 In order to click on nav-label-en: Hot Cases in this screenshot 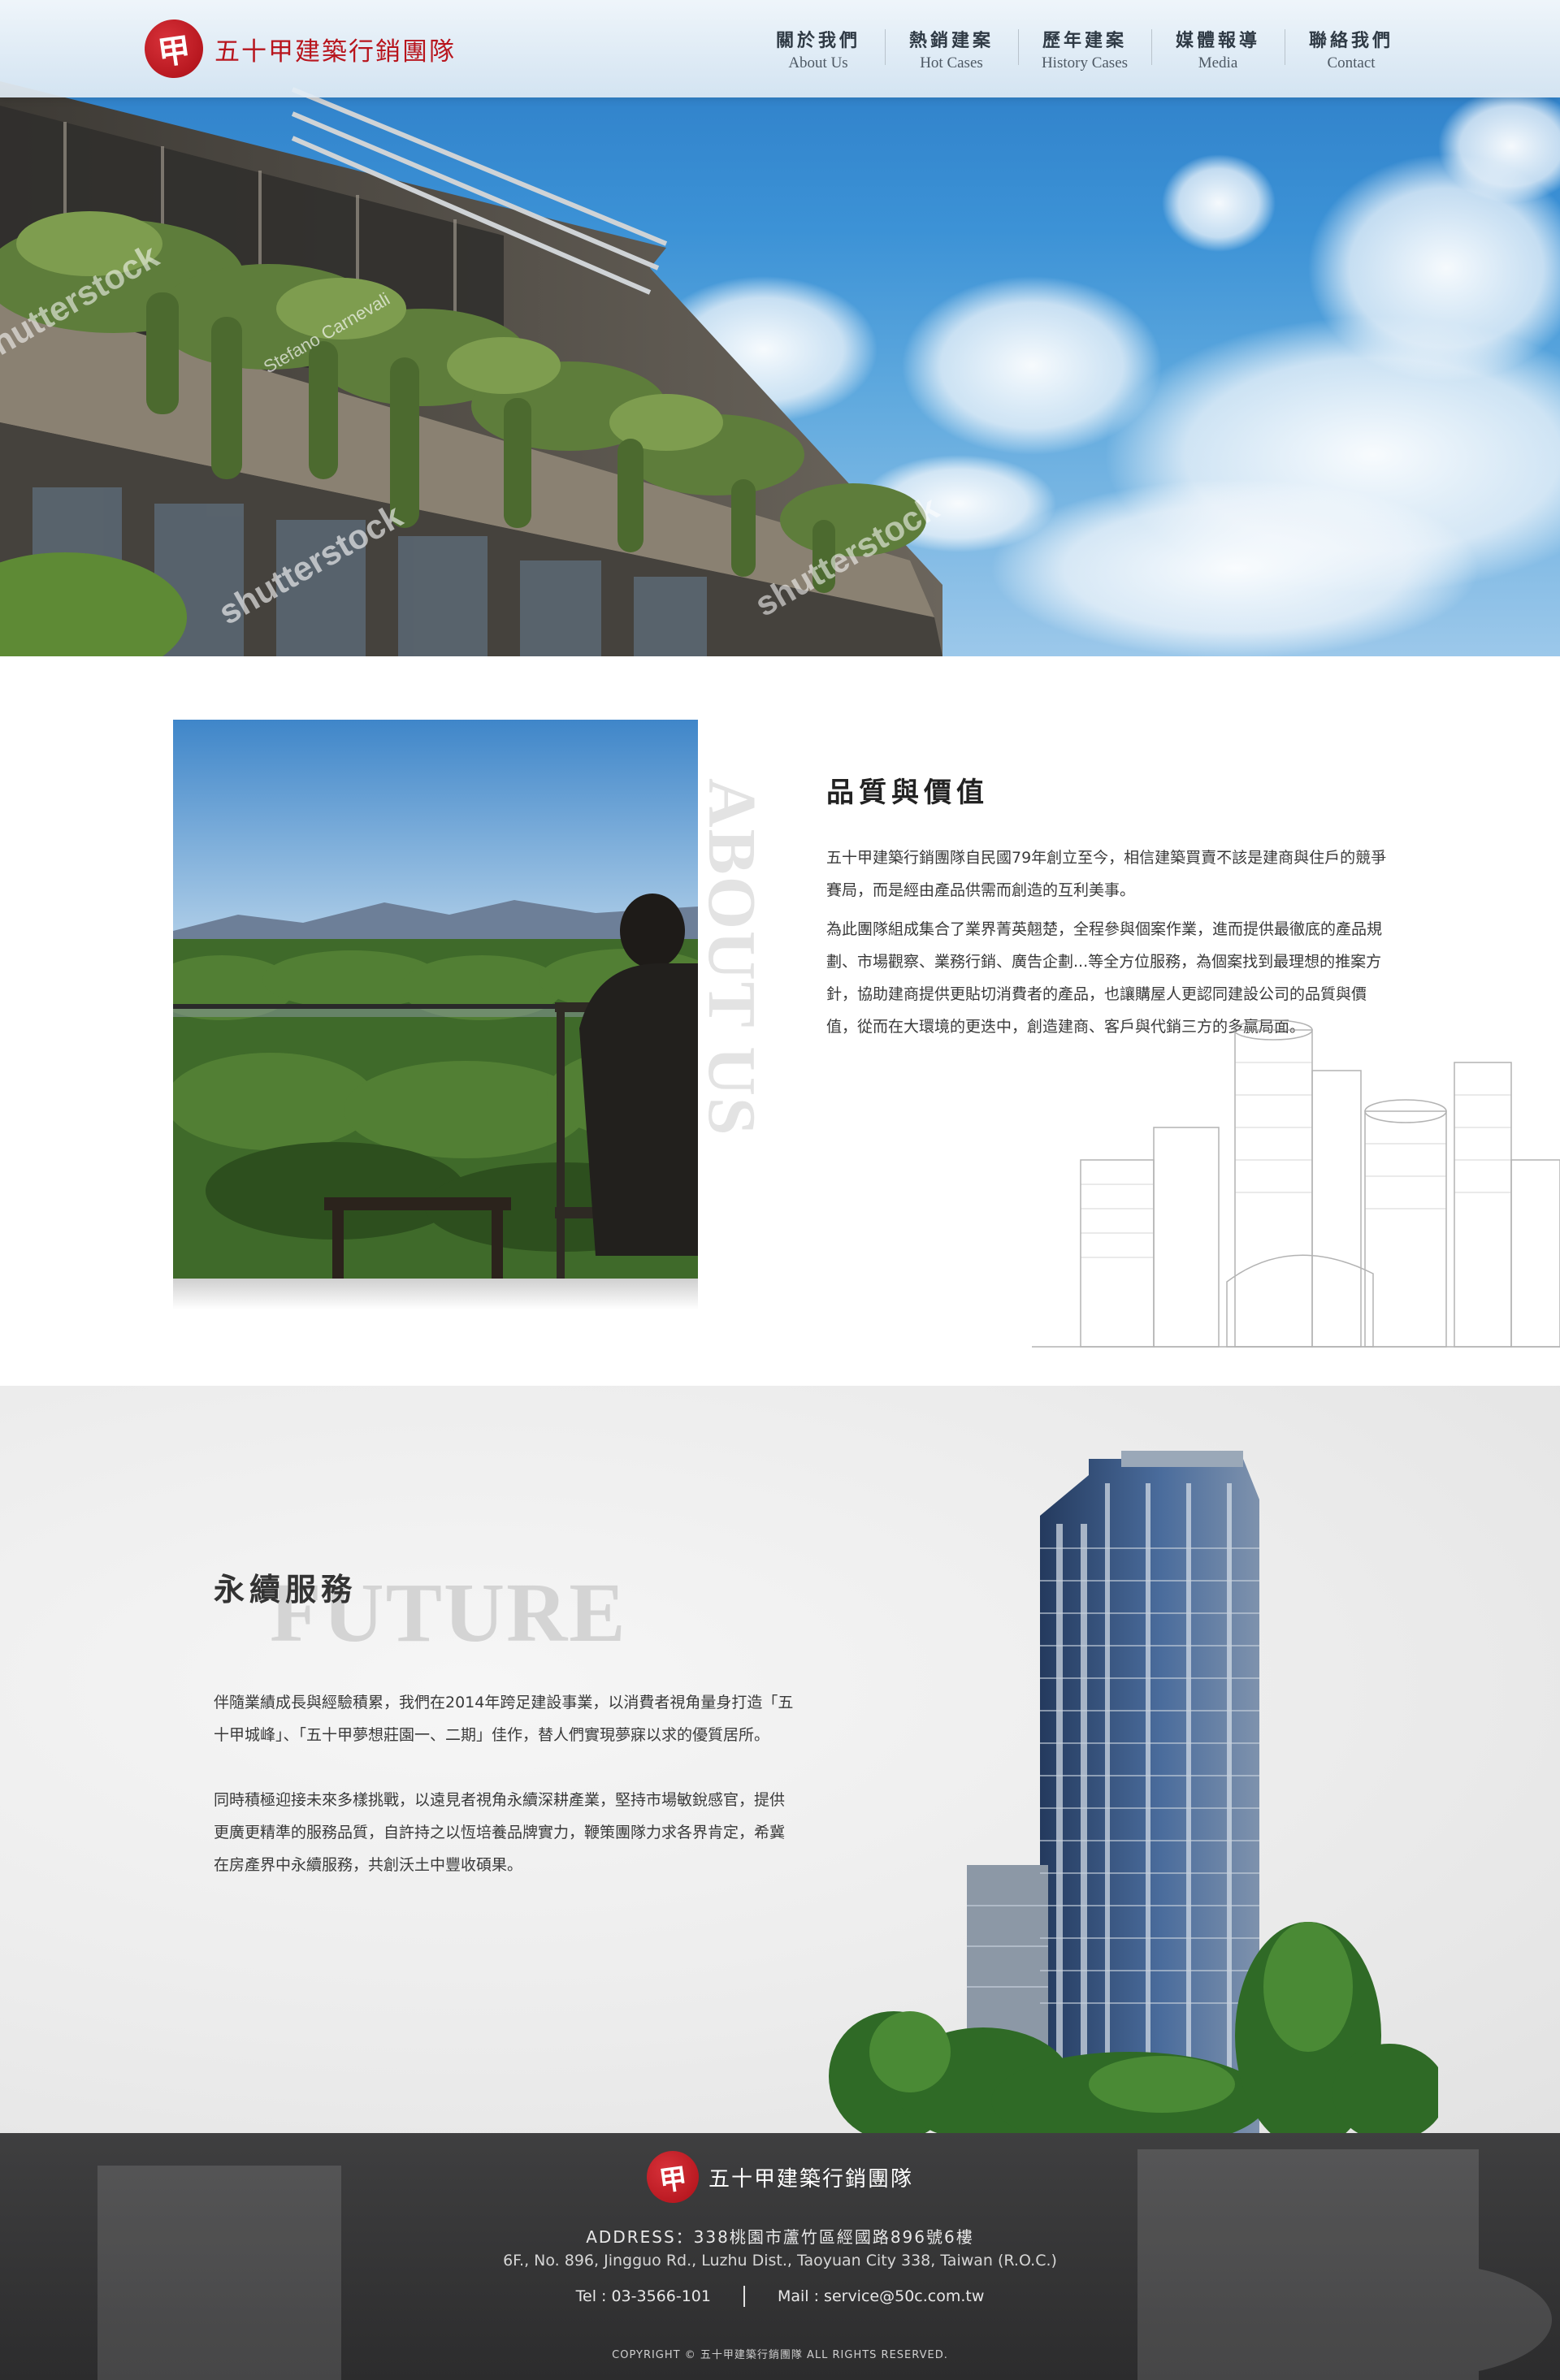, I will do `click(951, 62)`.